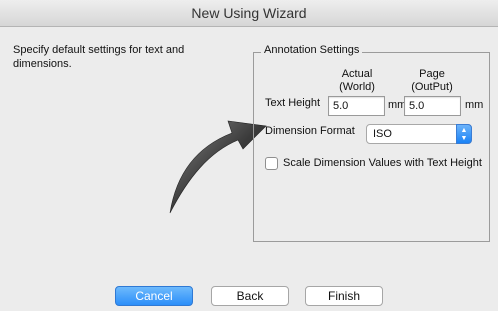 The image size is (498, 311). I want to click on dimension-format-select: ISO ▲ ▼, so click(419, 134).